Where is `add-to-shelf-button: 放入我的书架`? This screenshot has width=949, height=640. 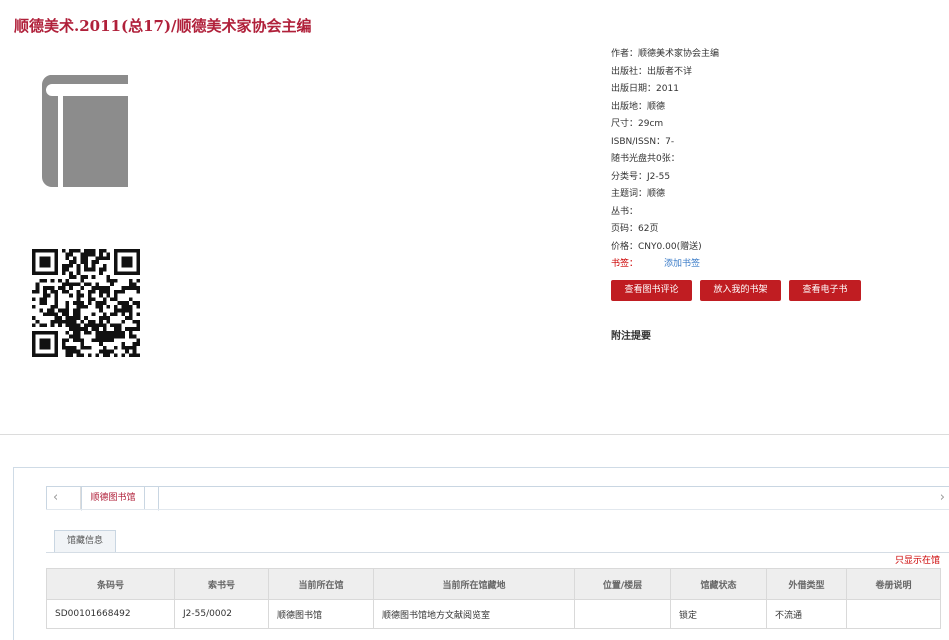 add-to-shelf-button: 放入我的书架 is located at coordinates (740, 290).